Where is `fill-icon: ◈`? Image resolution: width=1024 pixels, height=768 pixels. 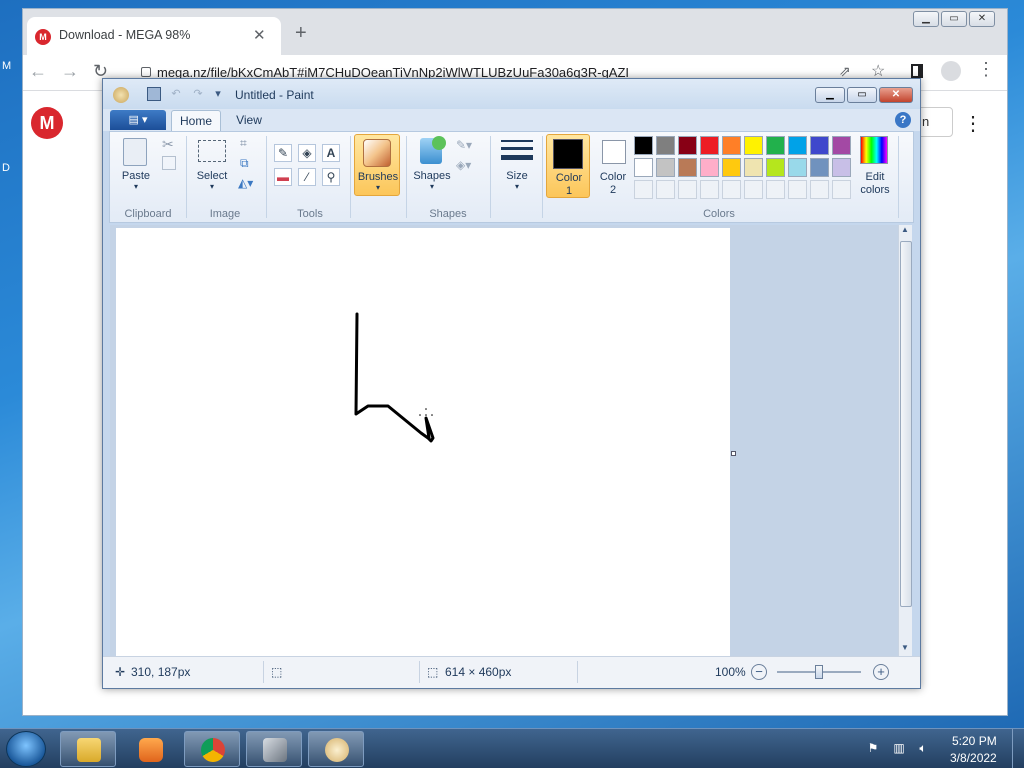 fill-icon: ◈ is located at coordinates (307, 153).